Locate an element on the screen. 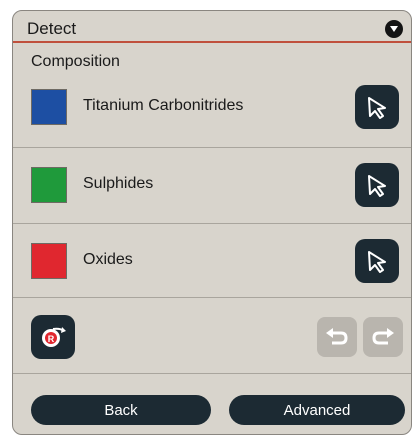 This screenshot has height=437, width=417. svg-text: R is located at coordinates (51, 339).